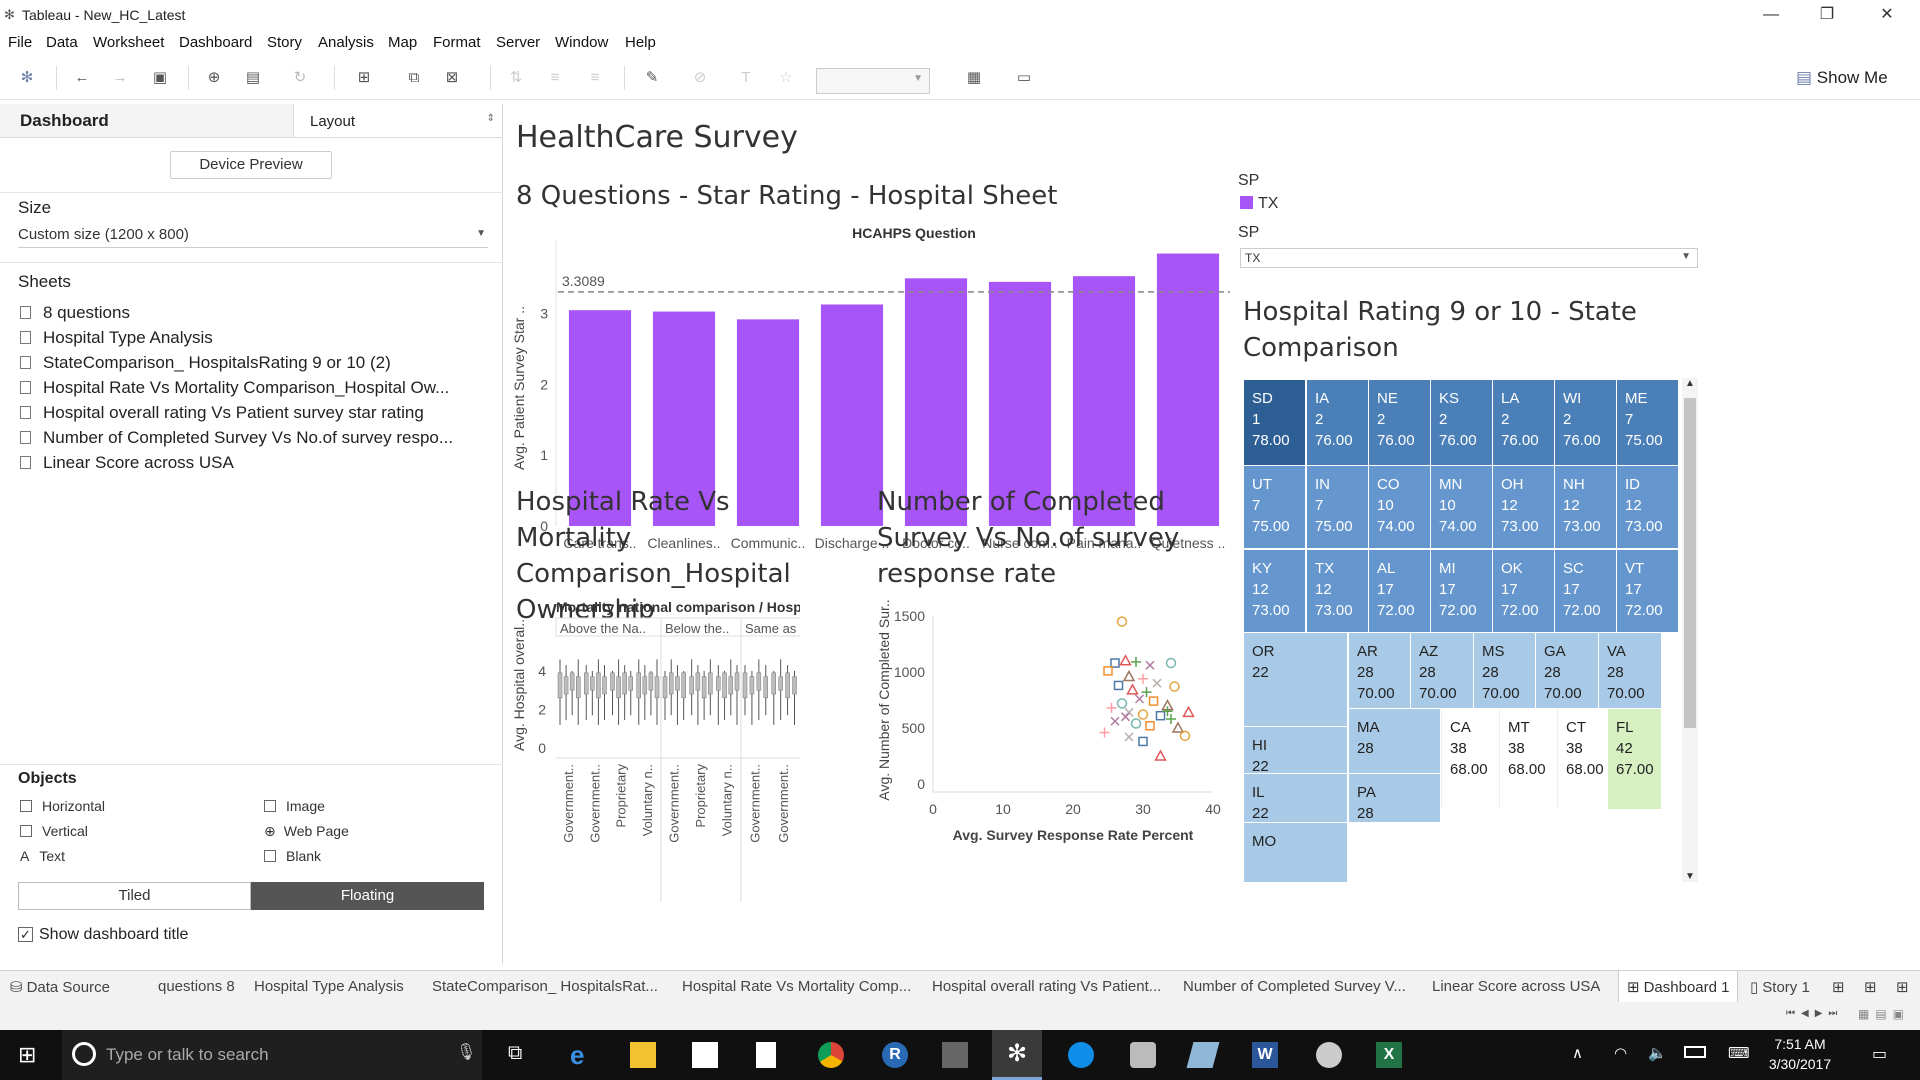 This screenshot has height=1080, width=1920. I want to click on show-title-checkbox: ✓ Show dashboard title, so click(103, 935).